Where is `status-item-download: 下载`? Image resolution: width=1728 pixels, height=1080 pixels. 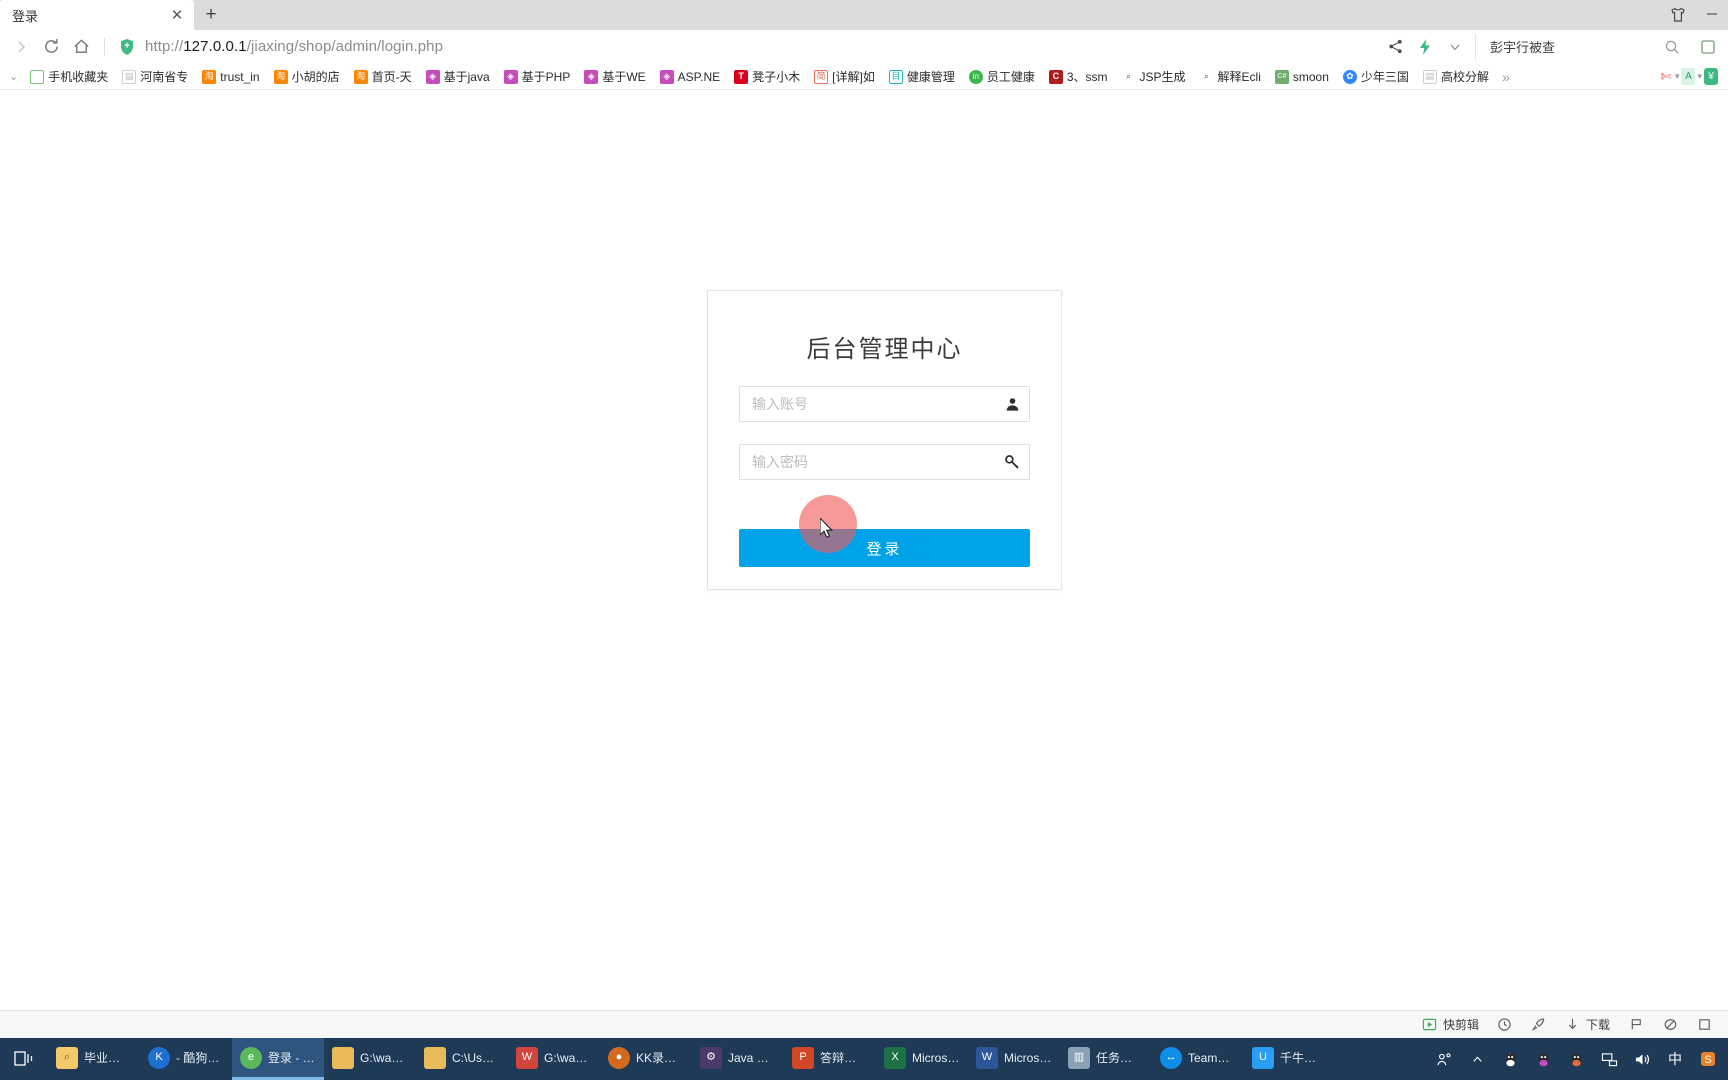 status-item-download: 下载 is located at coordinates (1587, 1024).